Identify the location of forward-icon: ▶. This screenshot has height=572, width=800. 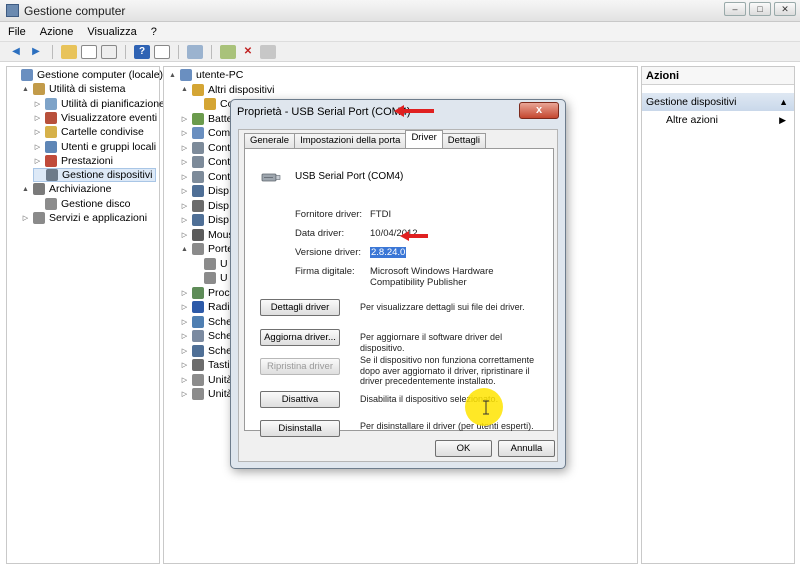
(36, 52).